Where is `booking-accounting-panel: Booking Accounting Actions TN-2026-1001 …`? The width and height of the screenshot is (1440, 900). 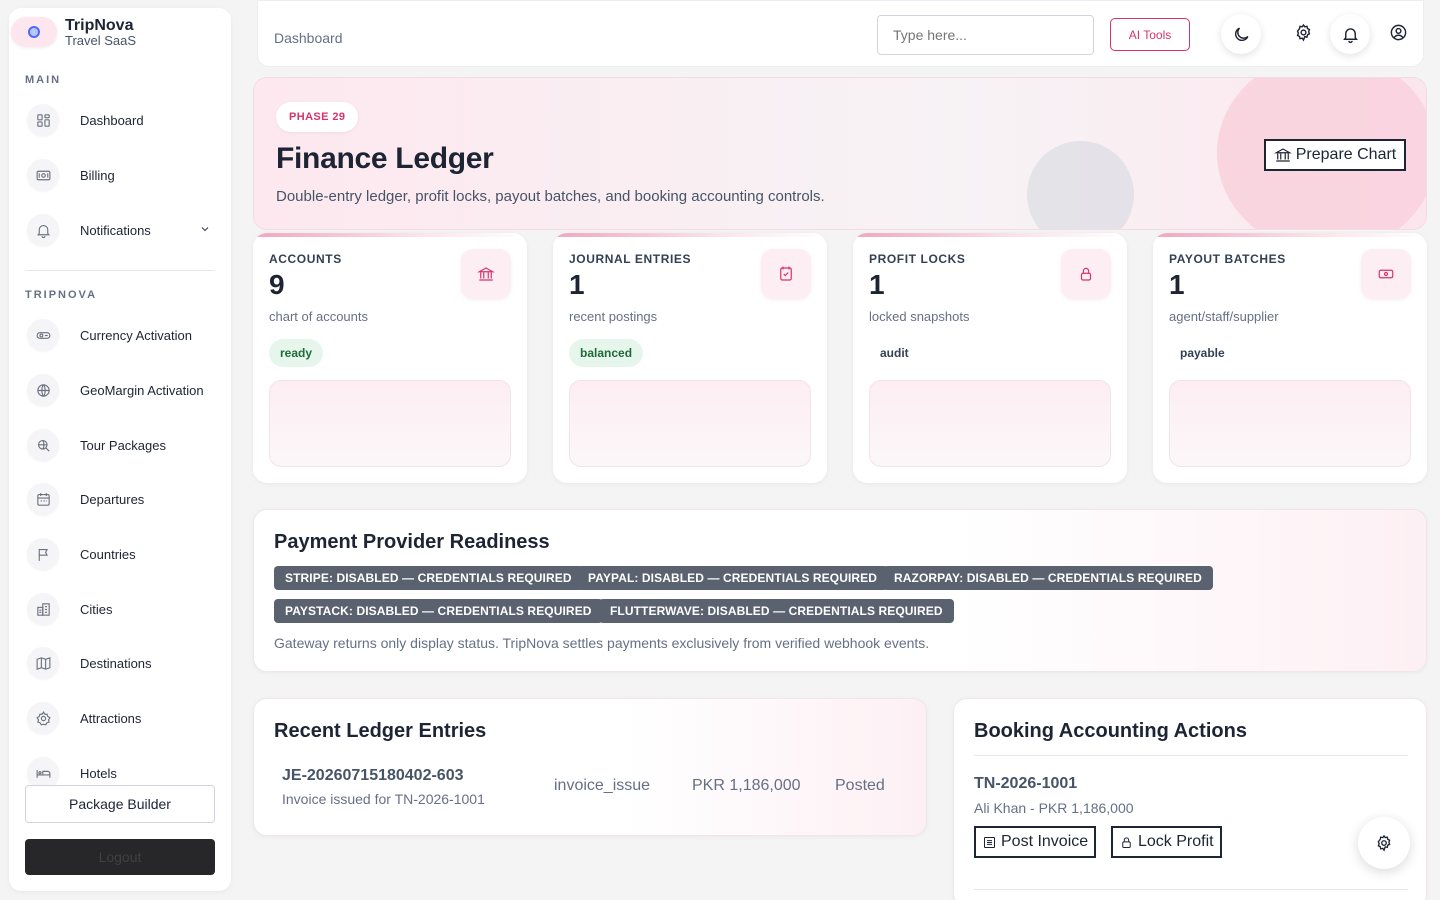 booking-accounting-panel: Booking Accounting Actions TN-2026-1001 … is located at coordinates (1190, 799).